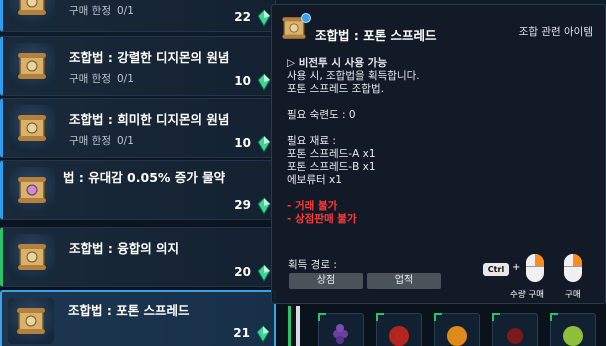 This screenshot has height=346, width=606. I want to click on proficiency: 필요 숙련도 : 0, so click(321, 115).